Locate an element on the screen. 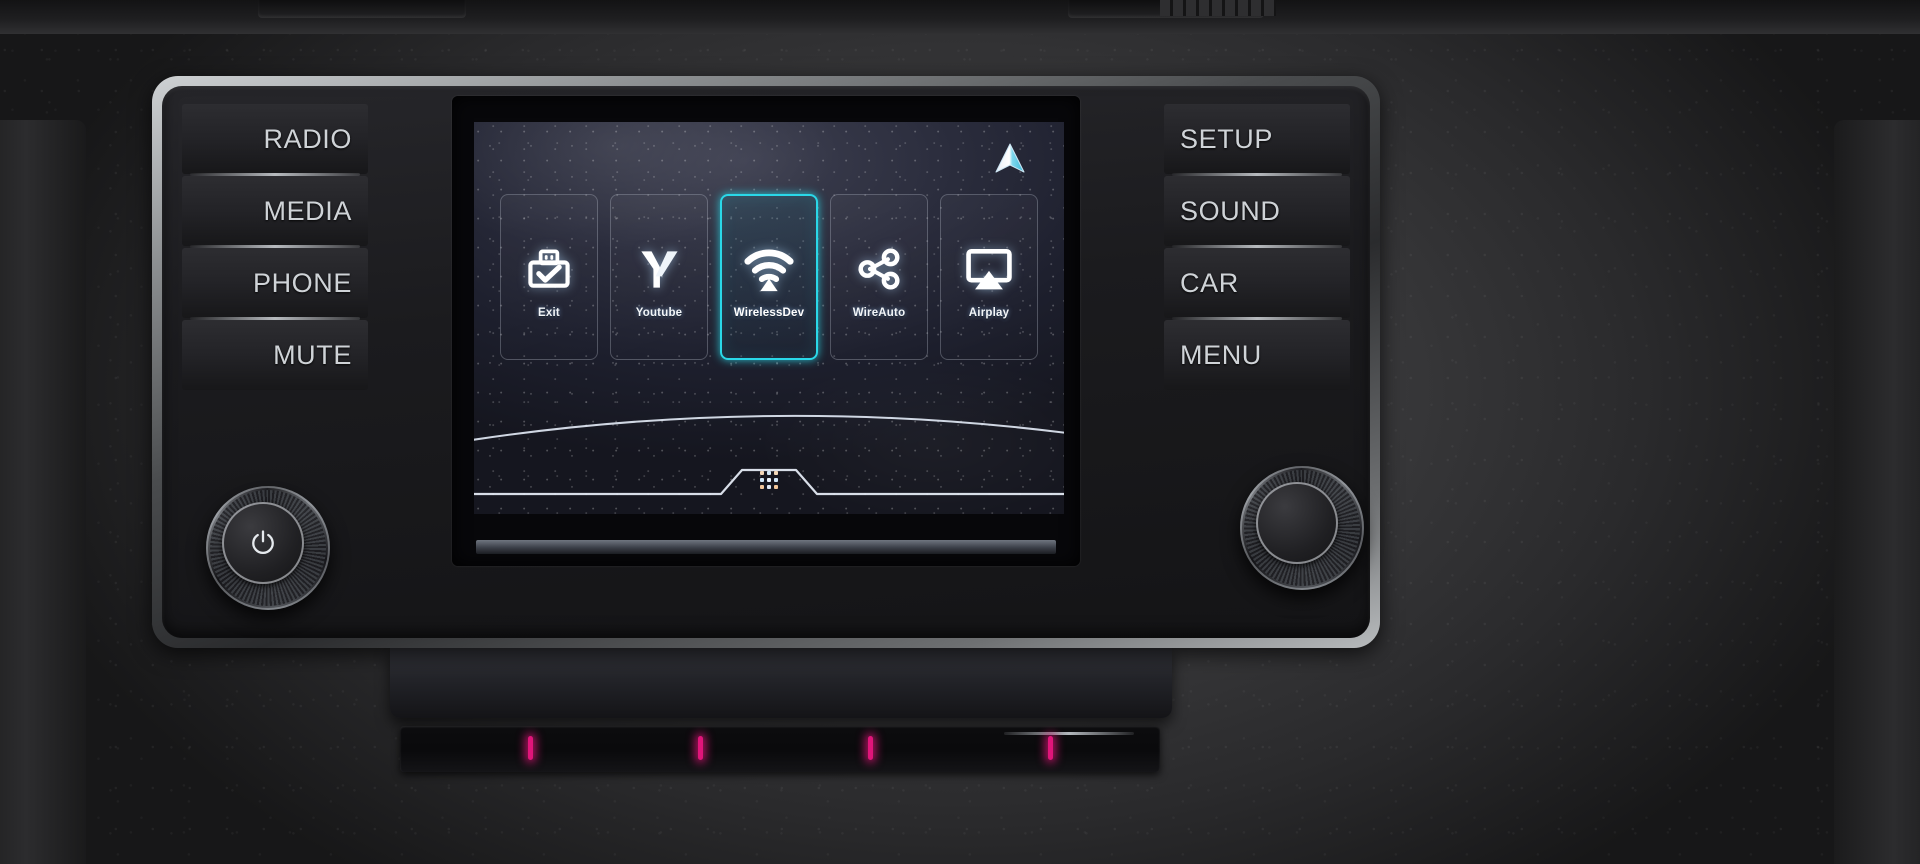 This screenshot has height=864, width=1920. door-trim-left is located at coordinates (43, 492).